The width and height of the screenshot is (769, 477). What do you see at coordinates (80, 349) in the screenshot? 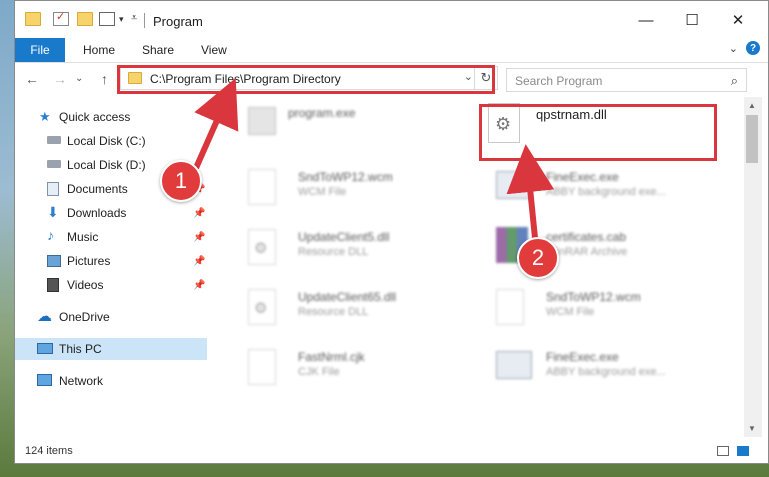
I see `sidebar-item-label: This PC` at bounding box center [80, 349].